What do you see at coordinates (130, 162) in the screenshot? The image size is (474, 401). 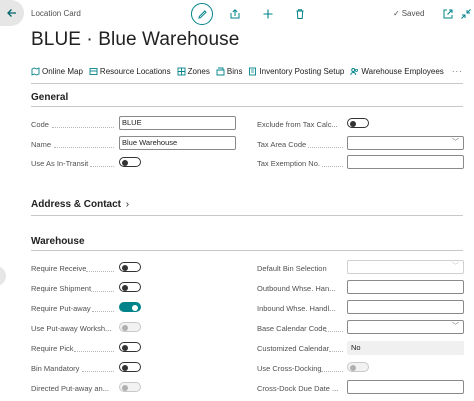 I see `in-transit-toggle` at bounding box center [130, 162].